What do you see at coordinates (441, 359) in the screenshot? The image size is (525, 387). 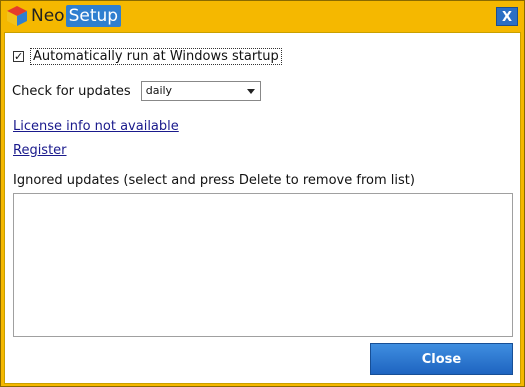 I see `close-button: Close` at bounding box center [441, 359].